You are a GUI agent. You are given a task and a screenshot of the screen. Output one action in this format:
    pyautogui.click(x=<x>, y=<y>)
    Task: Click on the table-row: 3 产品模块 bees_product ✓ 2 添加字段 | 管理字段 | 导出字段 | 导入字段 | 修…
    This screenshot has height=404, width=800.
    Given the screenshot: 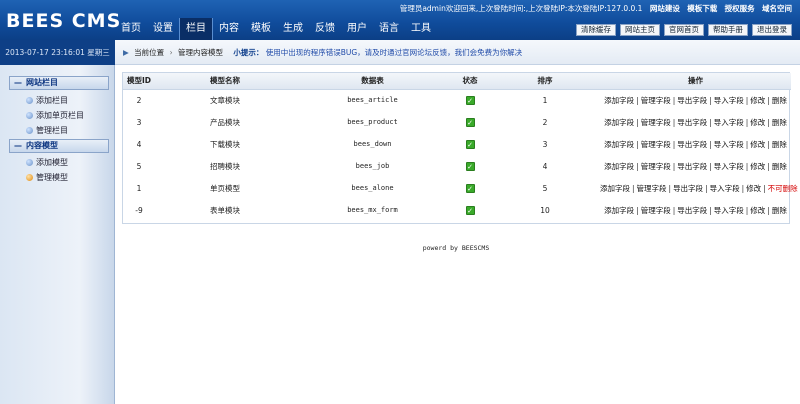 What is the action you would take?
    pyautogui.click(x=457, y=122)
    